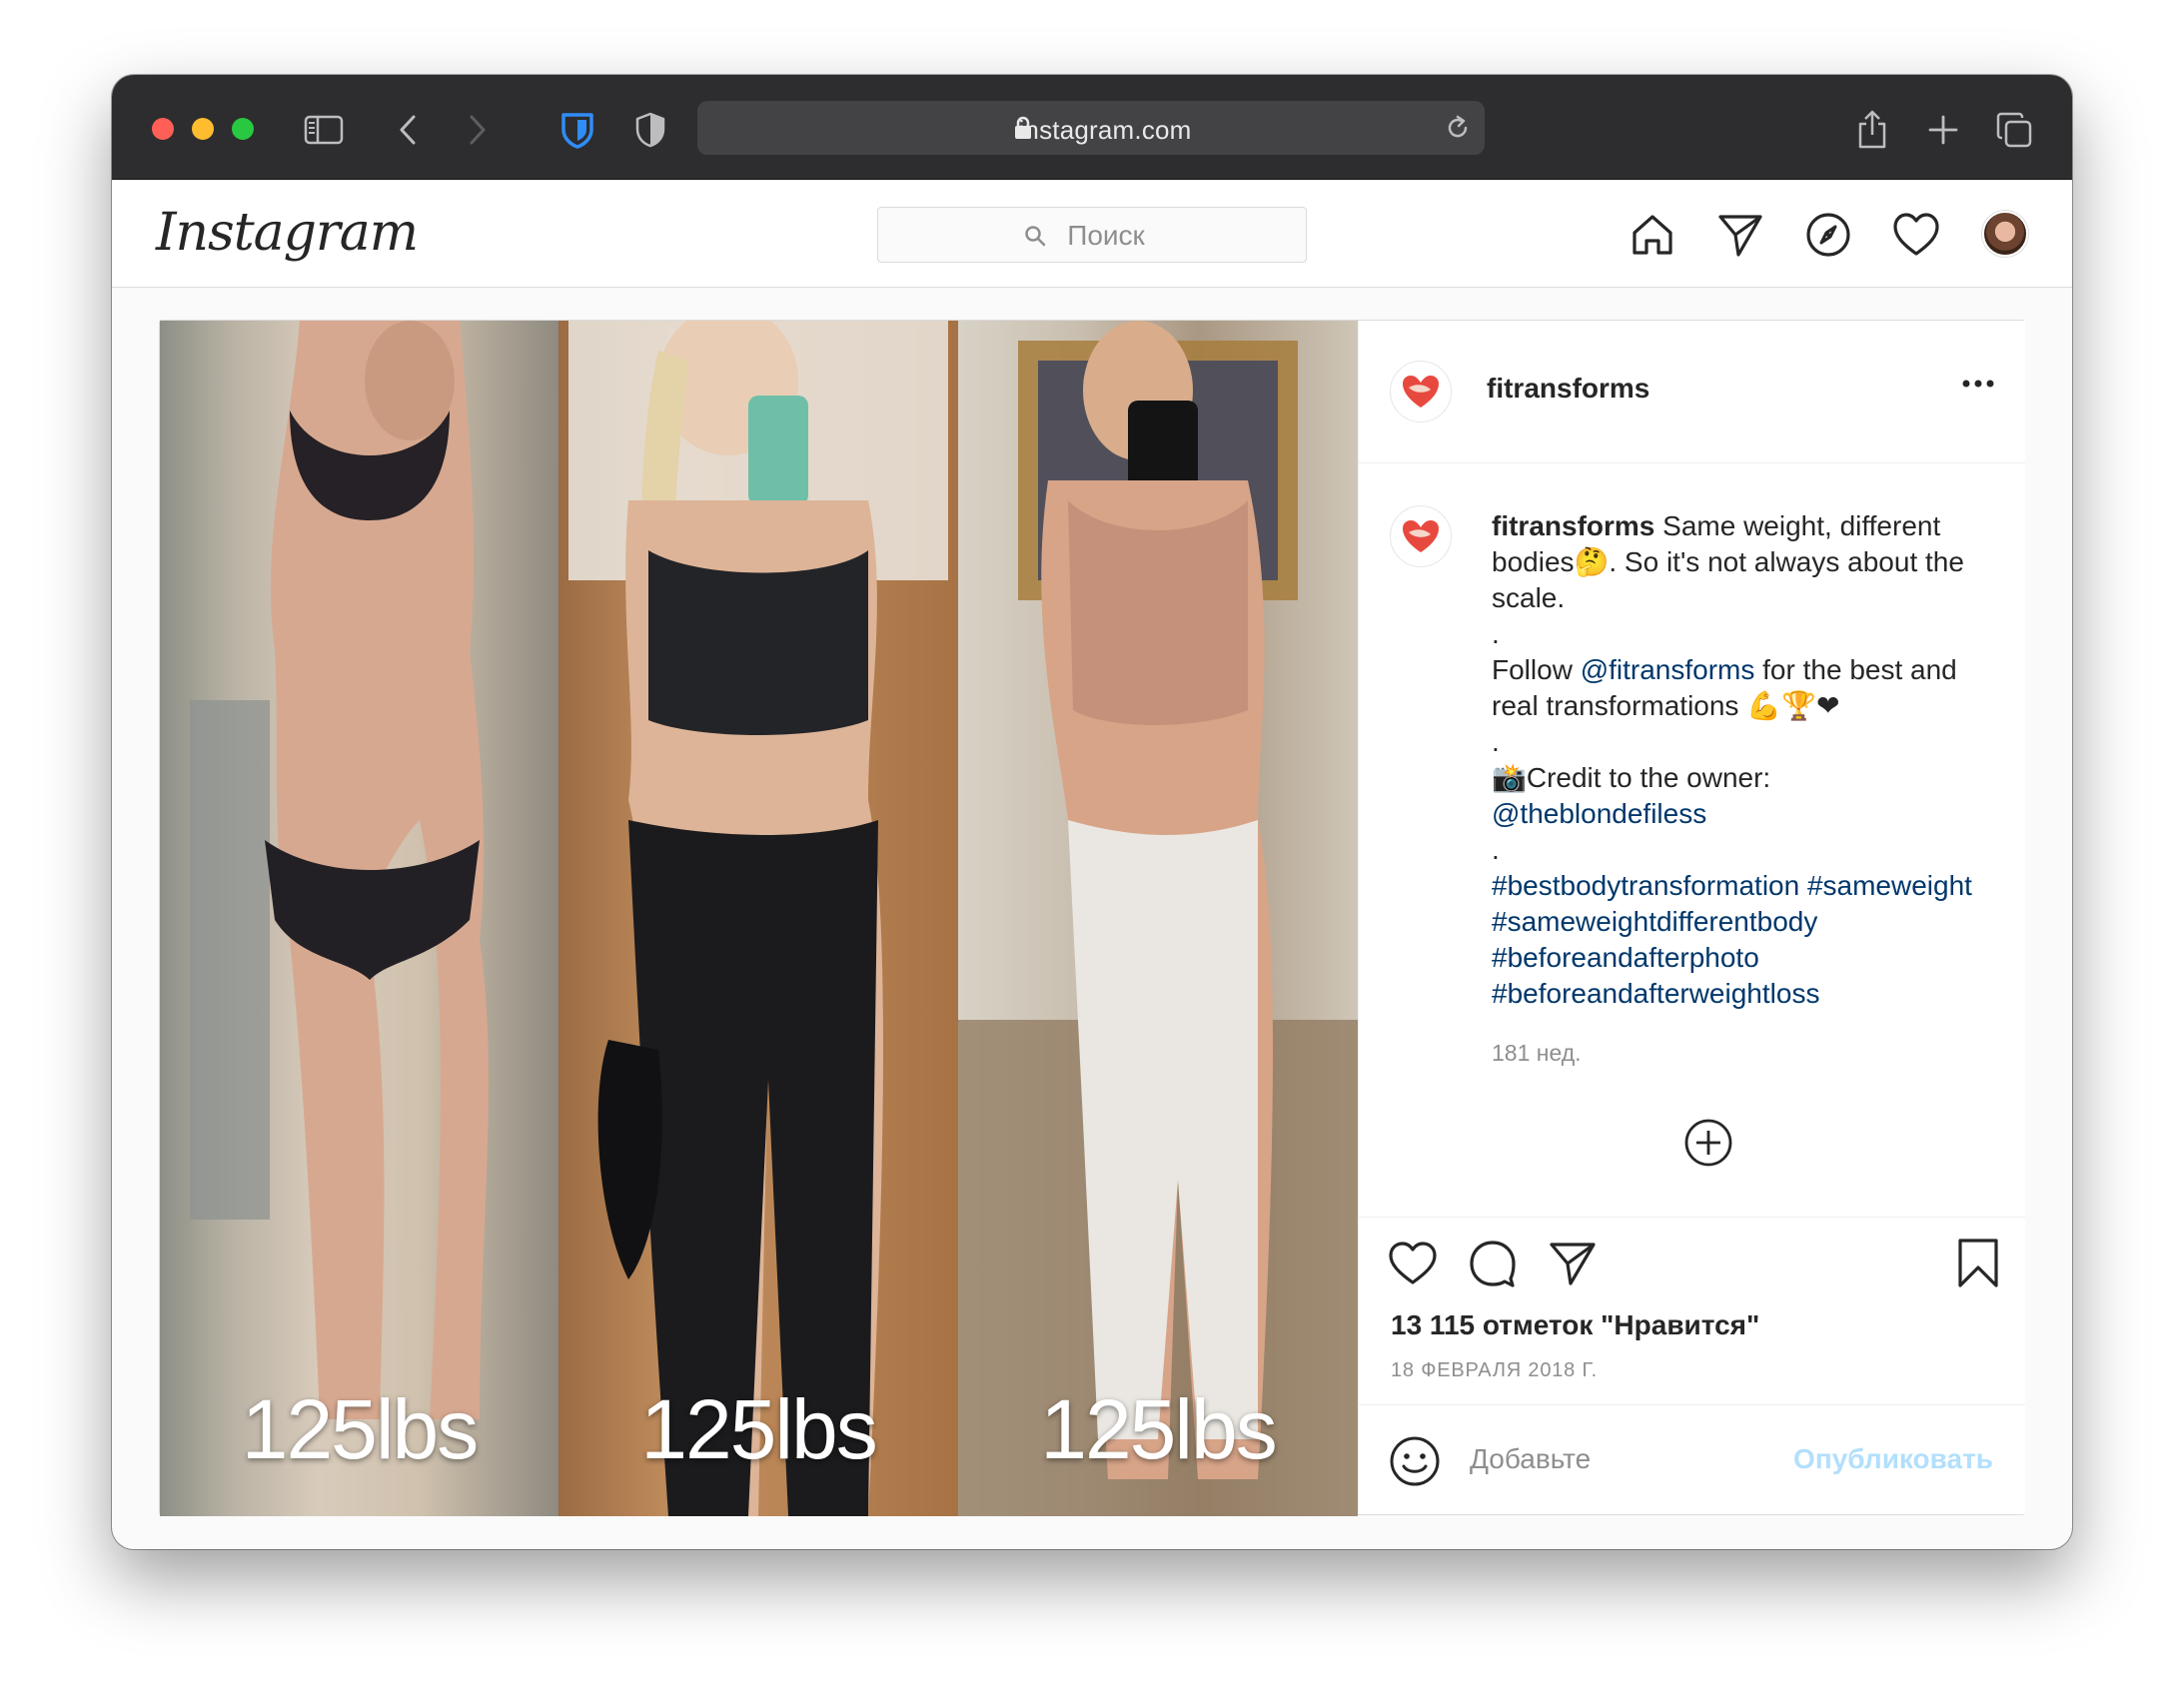 The width and height of the screenshot is (2184, 1698). What do you see at coordinates (1978, 385) in the screenshot?
I see `more-options-icon` at bounding box center [1978, 385].